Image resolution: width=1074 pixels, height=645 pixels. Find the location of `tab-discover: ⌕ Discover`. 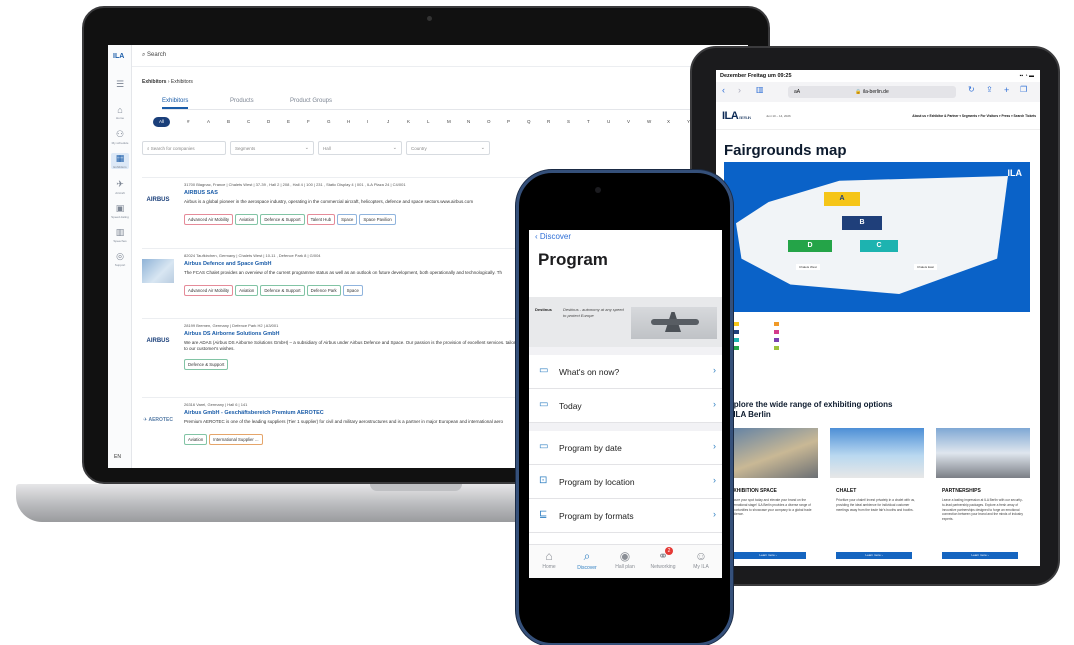

tab-discover: ⌕ Discover is located at coordinates (587, 560).